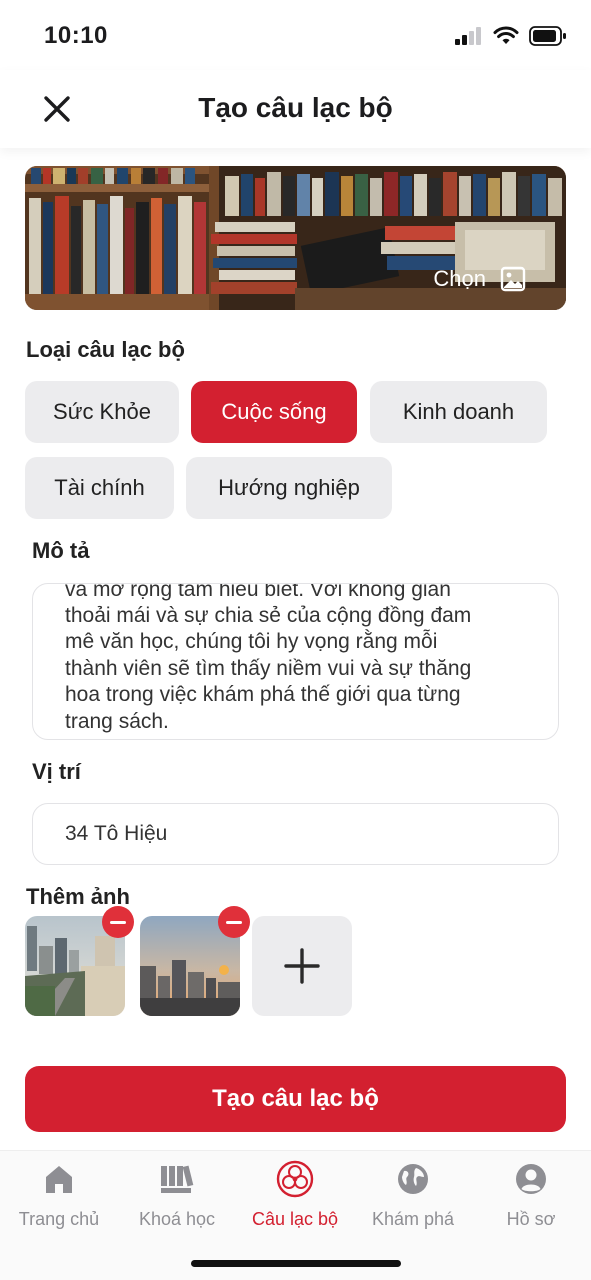 The image size is (591, 1280). Describe the element at coordinates (531, 1219) in the screenshot. I see `tab-profile-label: Hồ sơ` at that location.